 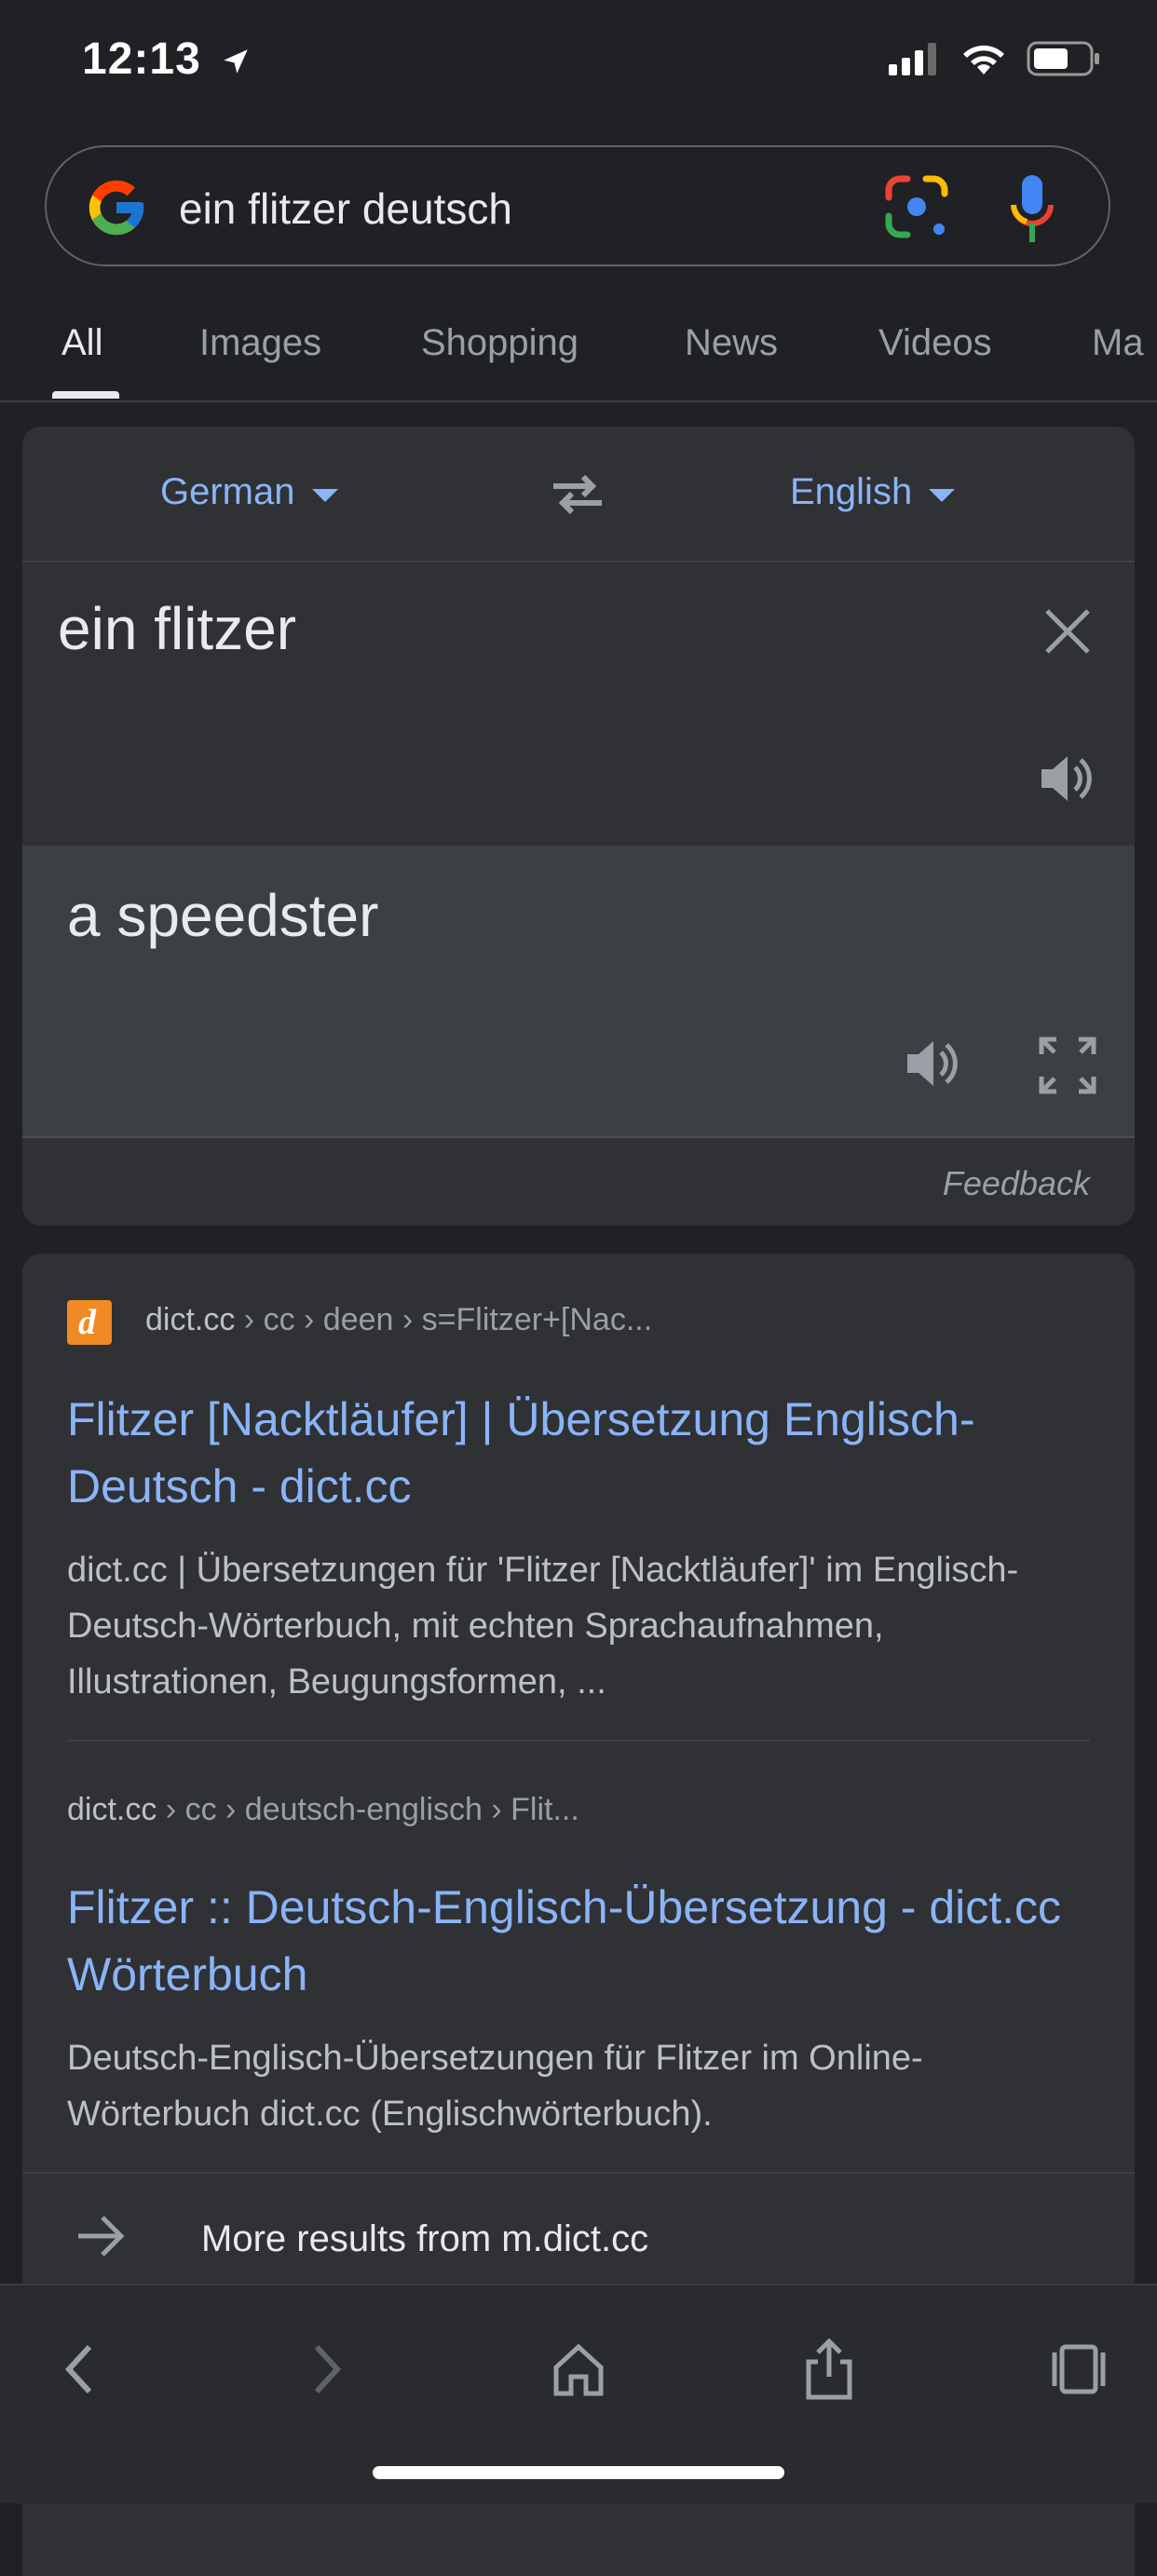 I want to click on arrow-right-icon, so click(x=101, y=2236).